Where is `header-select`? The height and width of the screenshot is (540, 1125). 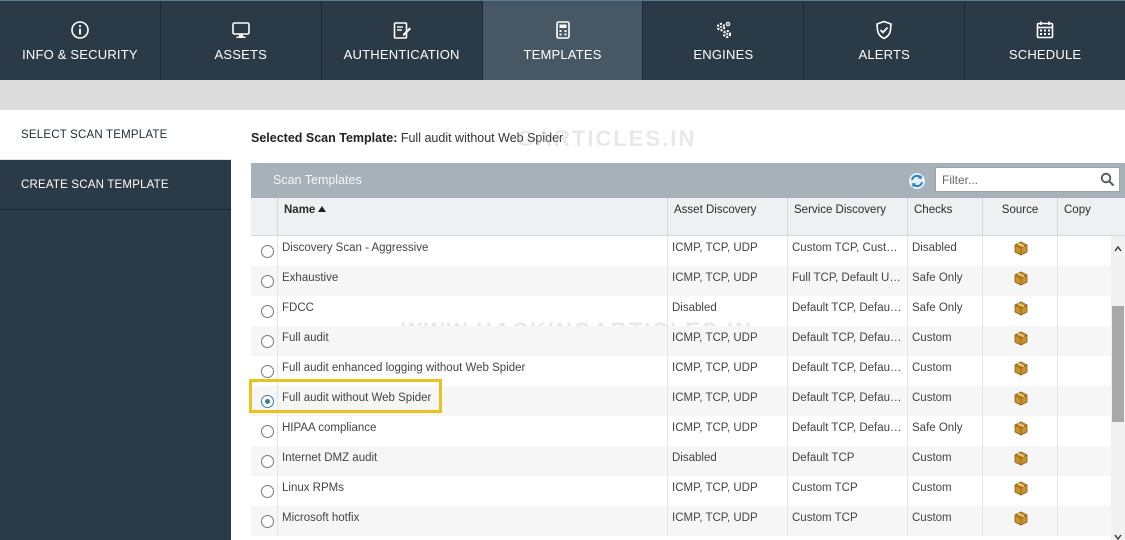 header-select is located at coordinates (264, 217).